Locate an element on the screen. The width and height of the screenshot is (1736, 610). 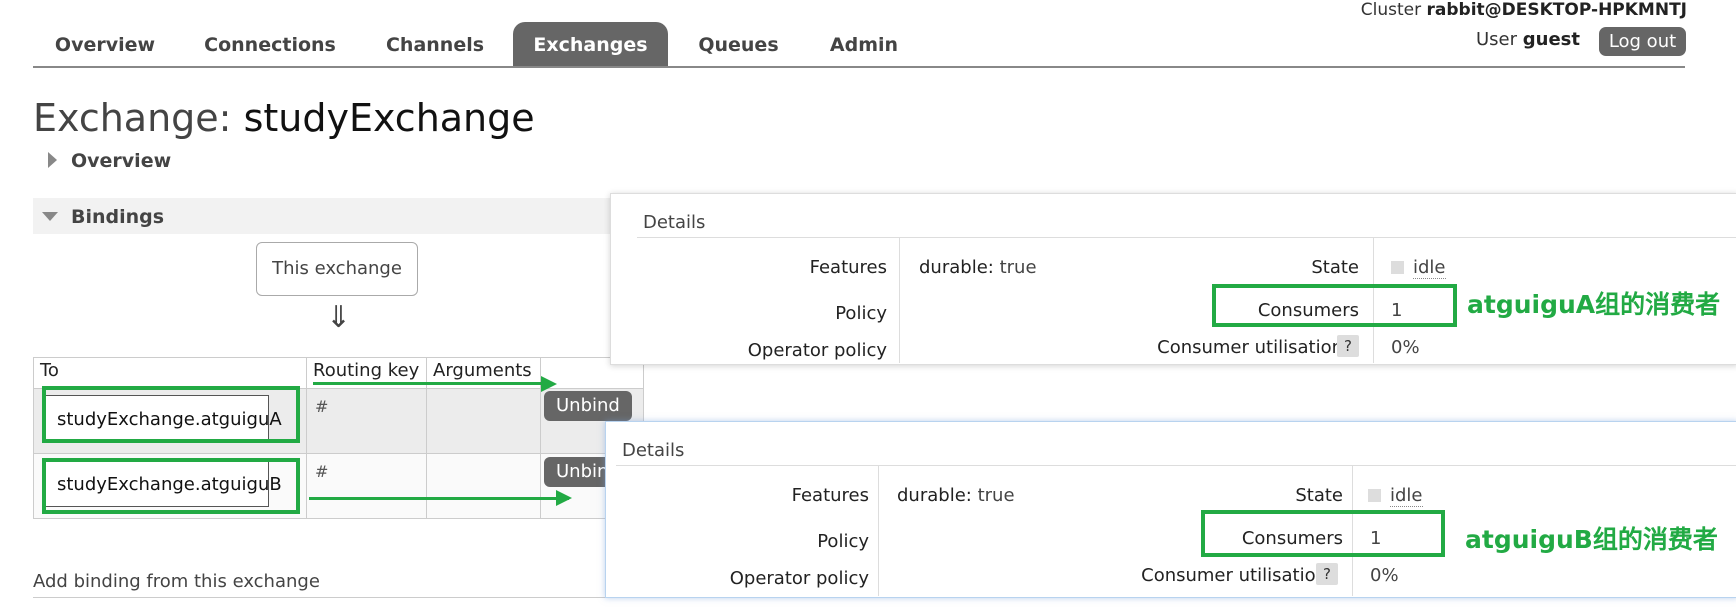
column-header-to: To is located at coordinates (170, 373).